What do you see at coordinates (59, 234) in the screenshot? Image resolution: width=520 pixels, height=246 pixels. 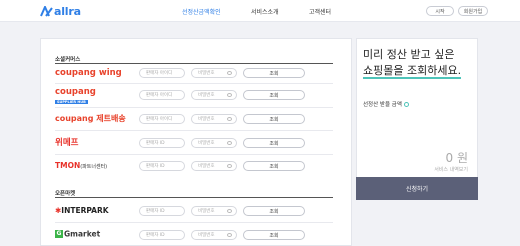 I see `gmarket-g-icon: G` at bounding box center [59, 234].